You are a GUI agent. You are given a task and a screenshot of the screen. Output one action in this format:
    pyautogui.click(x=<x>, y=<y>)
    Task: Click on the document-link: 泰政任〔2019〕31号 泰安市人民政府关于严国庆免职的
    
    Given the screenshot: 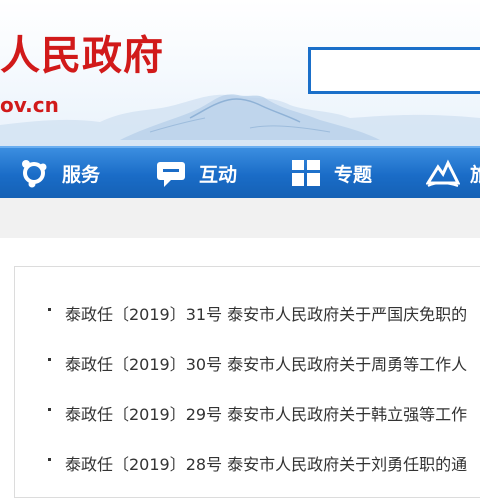 What is the action you would take?
    pyautogui.click(x=266, y=313)
    